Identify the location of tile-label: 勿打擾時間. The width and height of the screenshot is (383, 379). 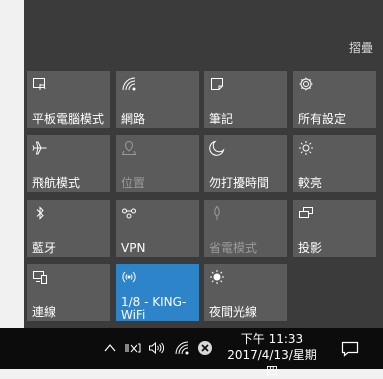
(239, 183).